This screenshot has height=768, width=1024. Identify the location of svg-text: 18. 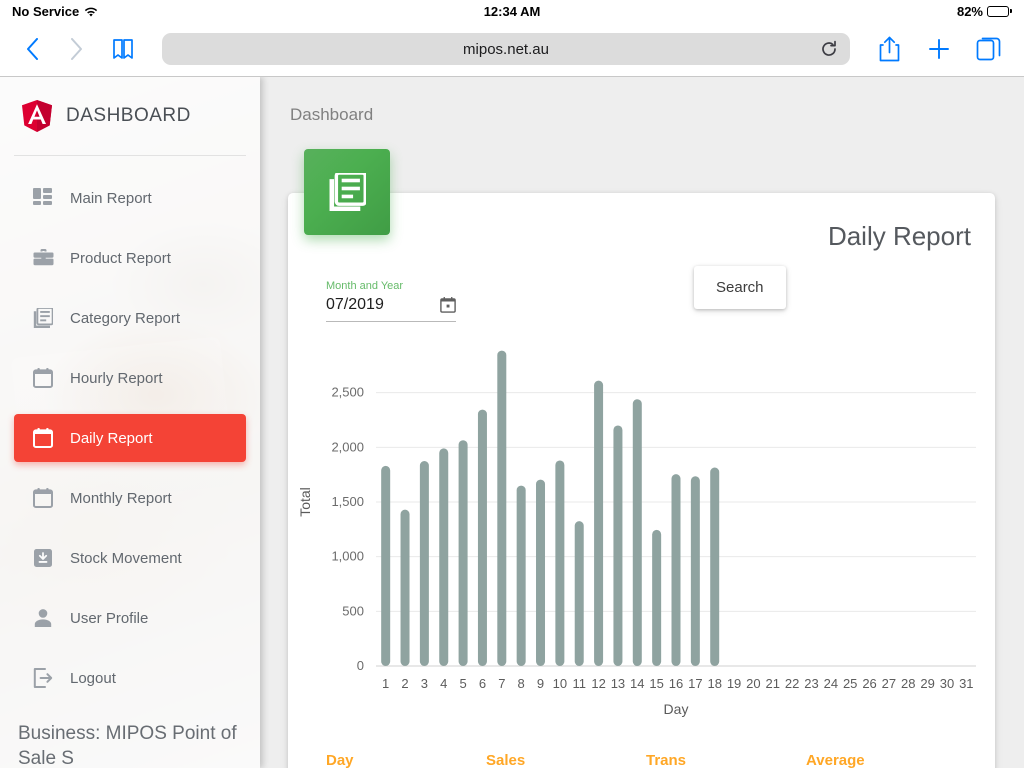
(714, 683).